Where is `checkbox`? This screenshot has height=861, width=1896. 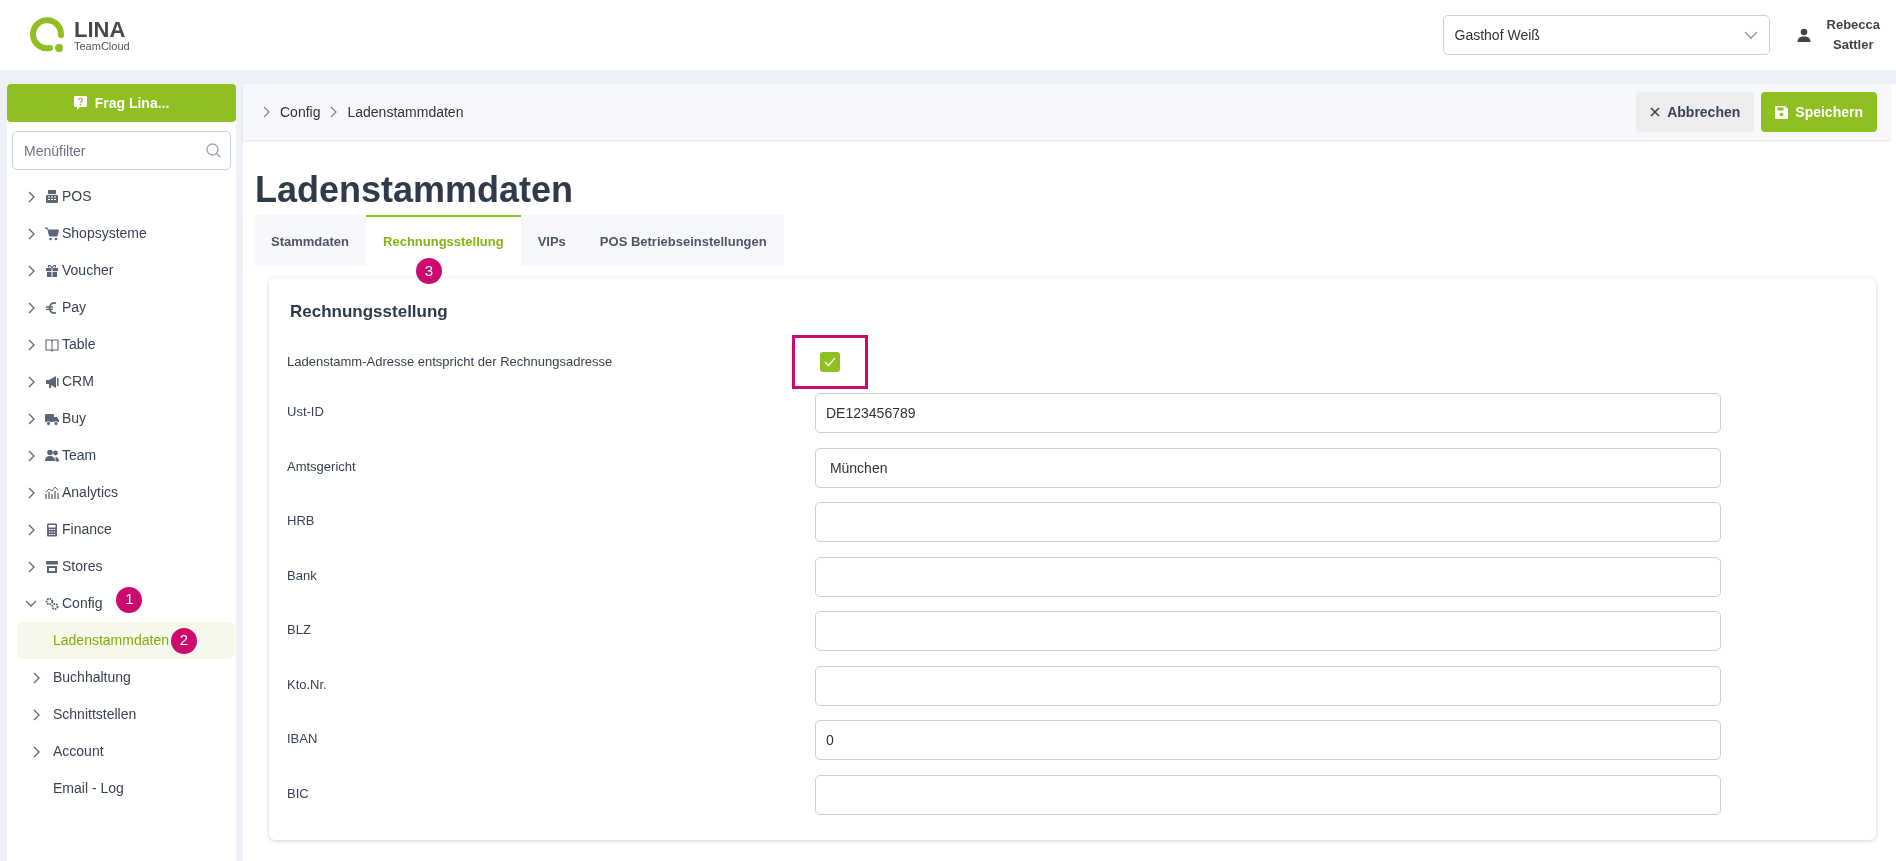 checkbox is located at coordinates (830, 362).